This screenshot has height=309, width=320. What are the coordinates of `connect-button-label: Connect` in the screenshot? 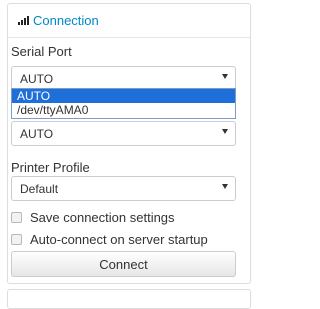 It's located at (123, 264).